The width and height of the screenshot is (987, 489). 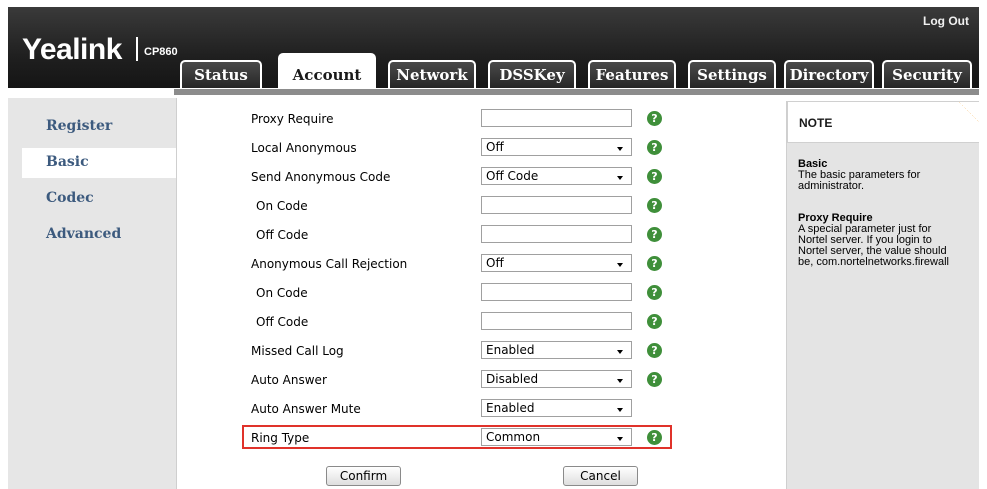 What do you see at coordinates (556, 350) in the screenshot?
I see `missed-call-log-select: Enabled` at bounding box center [556, 350].